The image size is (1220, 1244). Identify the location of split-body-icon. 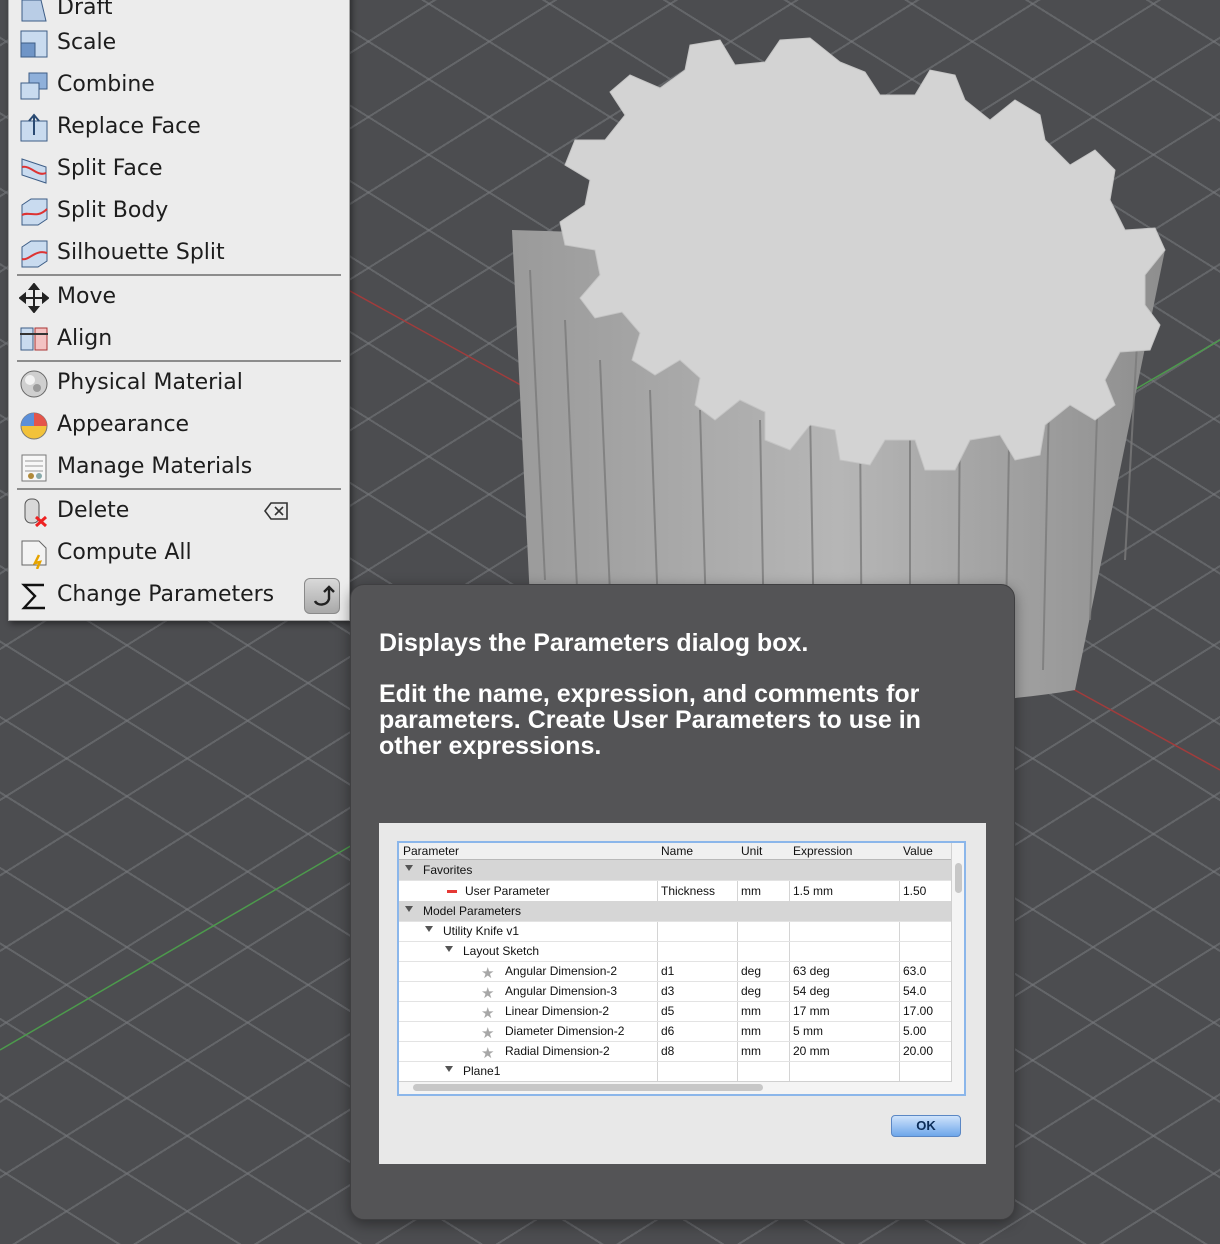
(34, 212).